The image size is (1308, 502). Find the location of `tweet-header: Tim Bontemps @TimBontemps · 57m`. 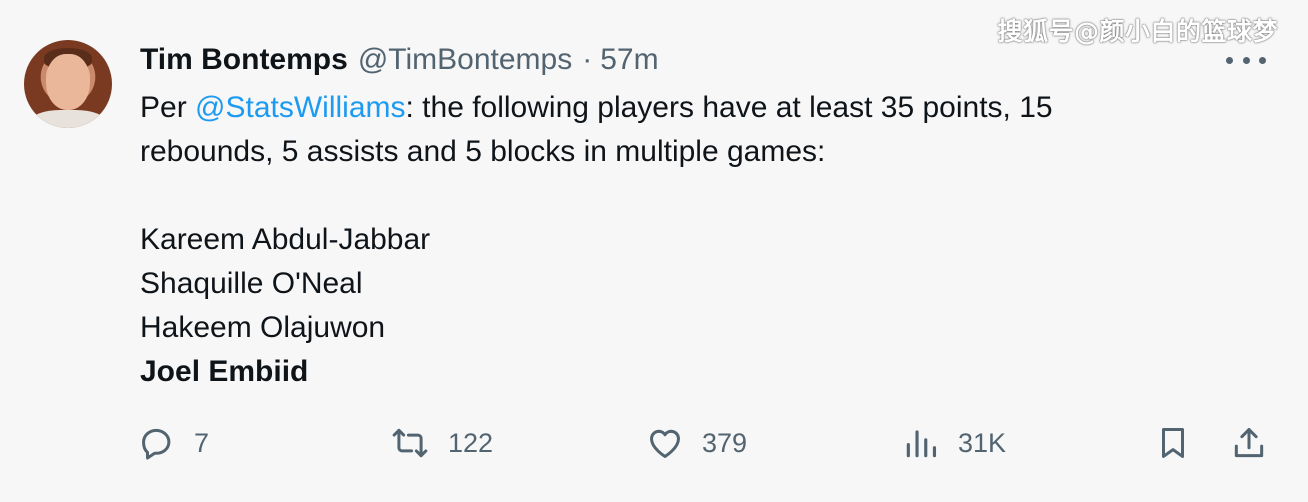

tweet-header: Tim Bontemps @TimBontemps · 57m is located at coordinates (399, 60).